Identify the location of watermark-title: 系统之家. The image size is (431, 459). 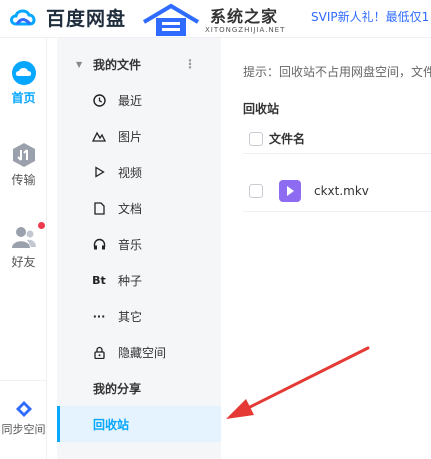
(244, 16).